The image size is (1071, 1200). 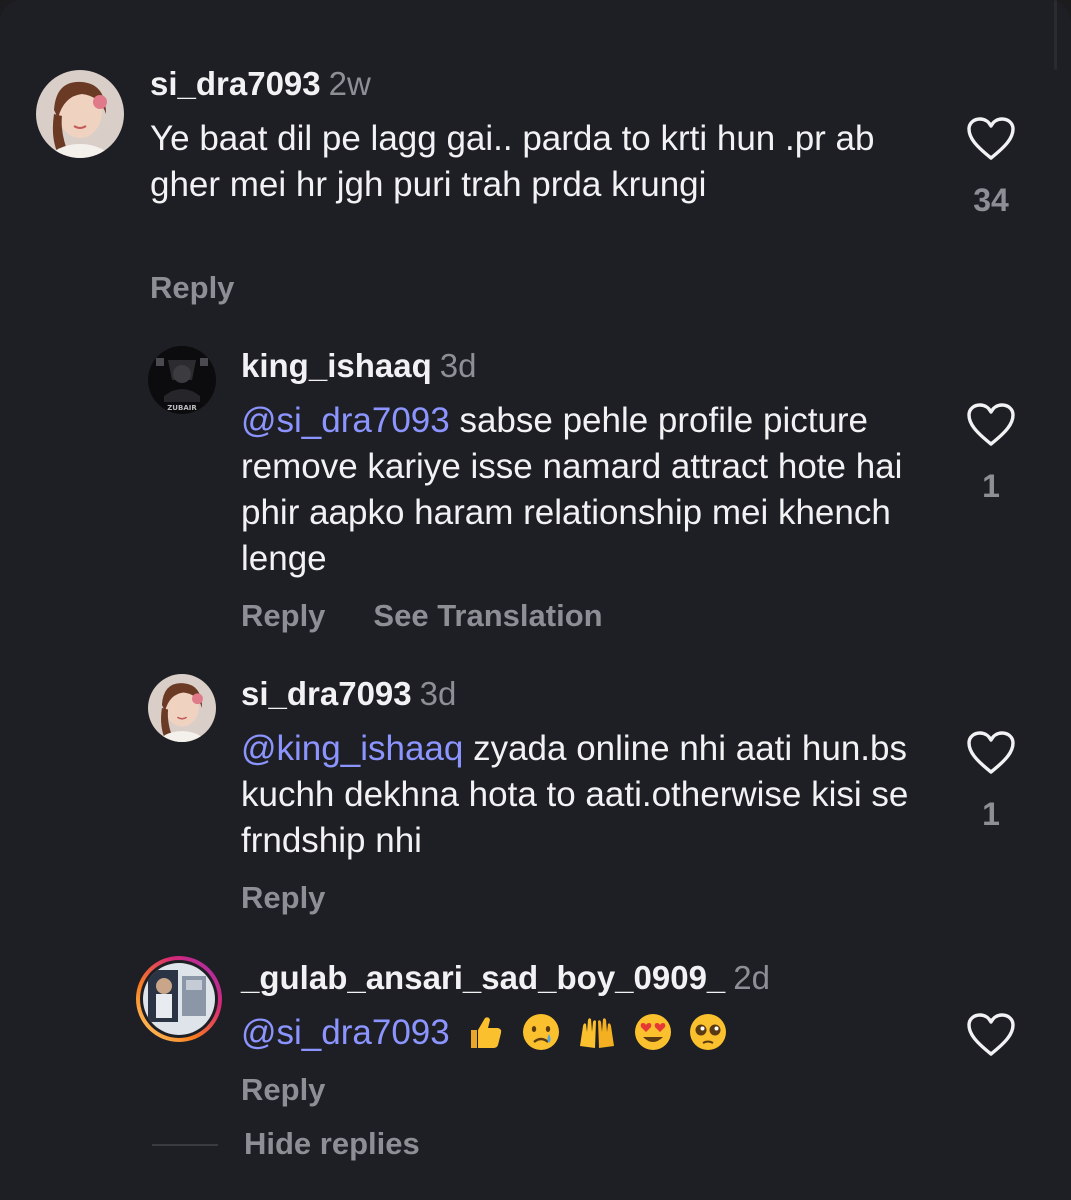 I want to click on like-control, so click(x=991, y=1035).